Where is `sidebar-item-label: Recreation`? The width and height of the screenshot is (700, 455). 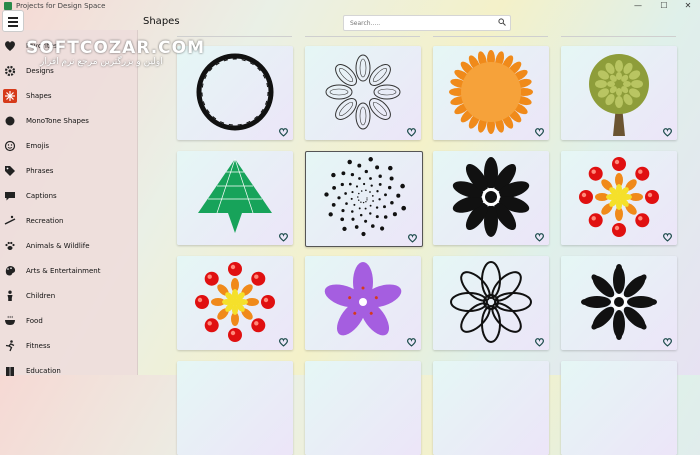
sidebar-item-label: Recreation is located at coordinates (45, 221).